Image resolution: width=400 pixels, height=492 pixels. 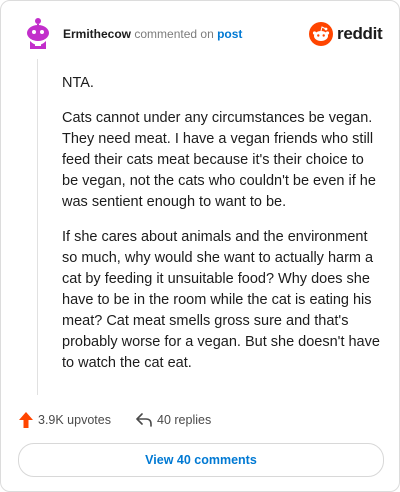 I want to click on reply-arrow-icon, so click(x=144, y=420).